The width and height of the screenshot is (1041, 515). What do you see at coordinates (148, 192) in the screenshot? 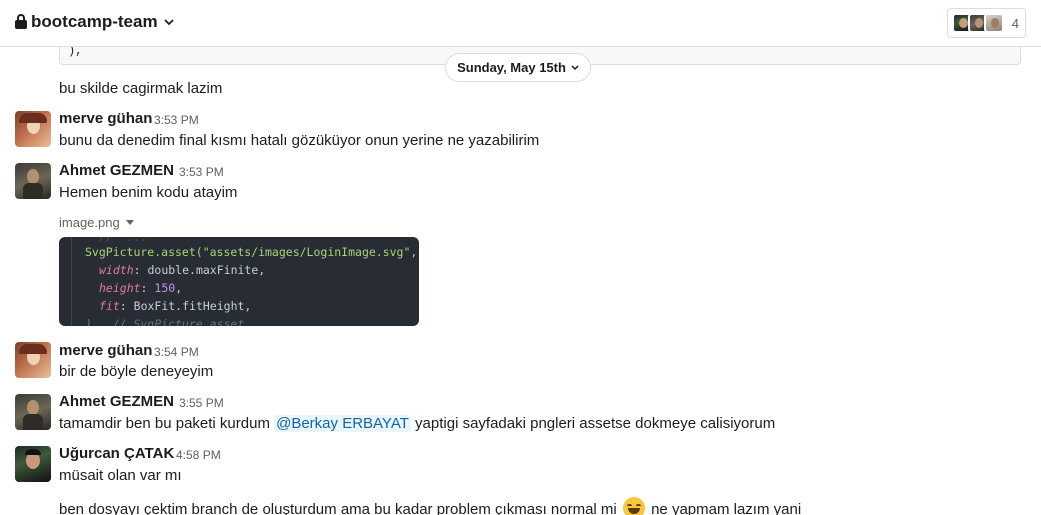
I see `message-text: Hemen benim kodu atayim` at bounding box center [148, 192].